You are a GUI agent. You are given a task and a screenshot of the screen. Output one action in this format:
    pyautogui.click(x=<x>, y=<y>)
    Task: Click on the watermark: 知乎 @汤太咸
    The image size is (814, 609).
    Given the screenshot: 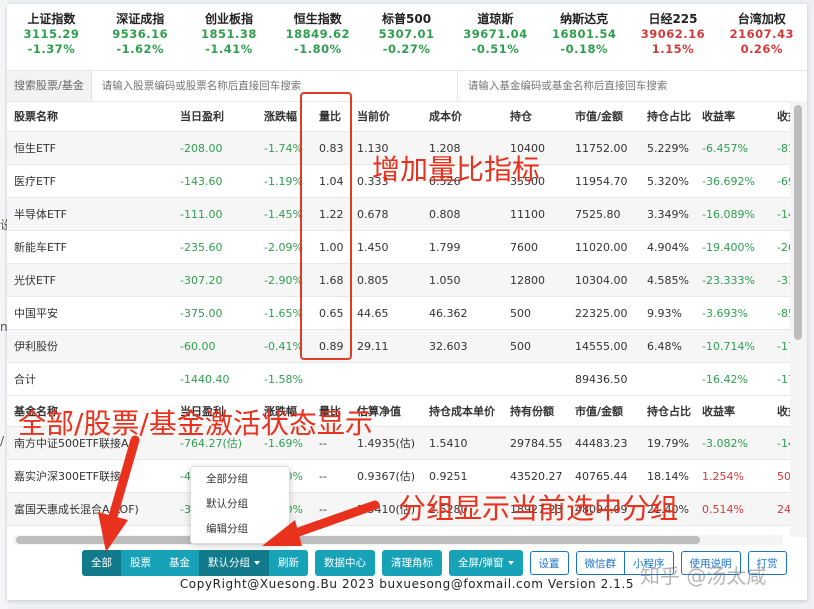 What is the action you would take?
    pyautogui.click(x=703, y=576)
    